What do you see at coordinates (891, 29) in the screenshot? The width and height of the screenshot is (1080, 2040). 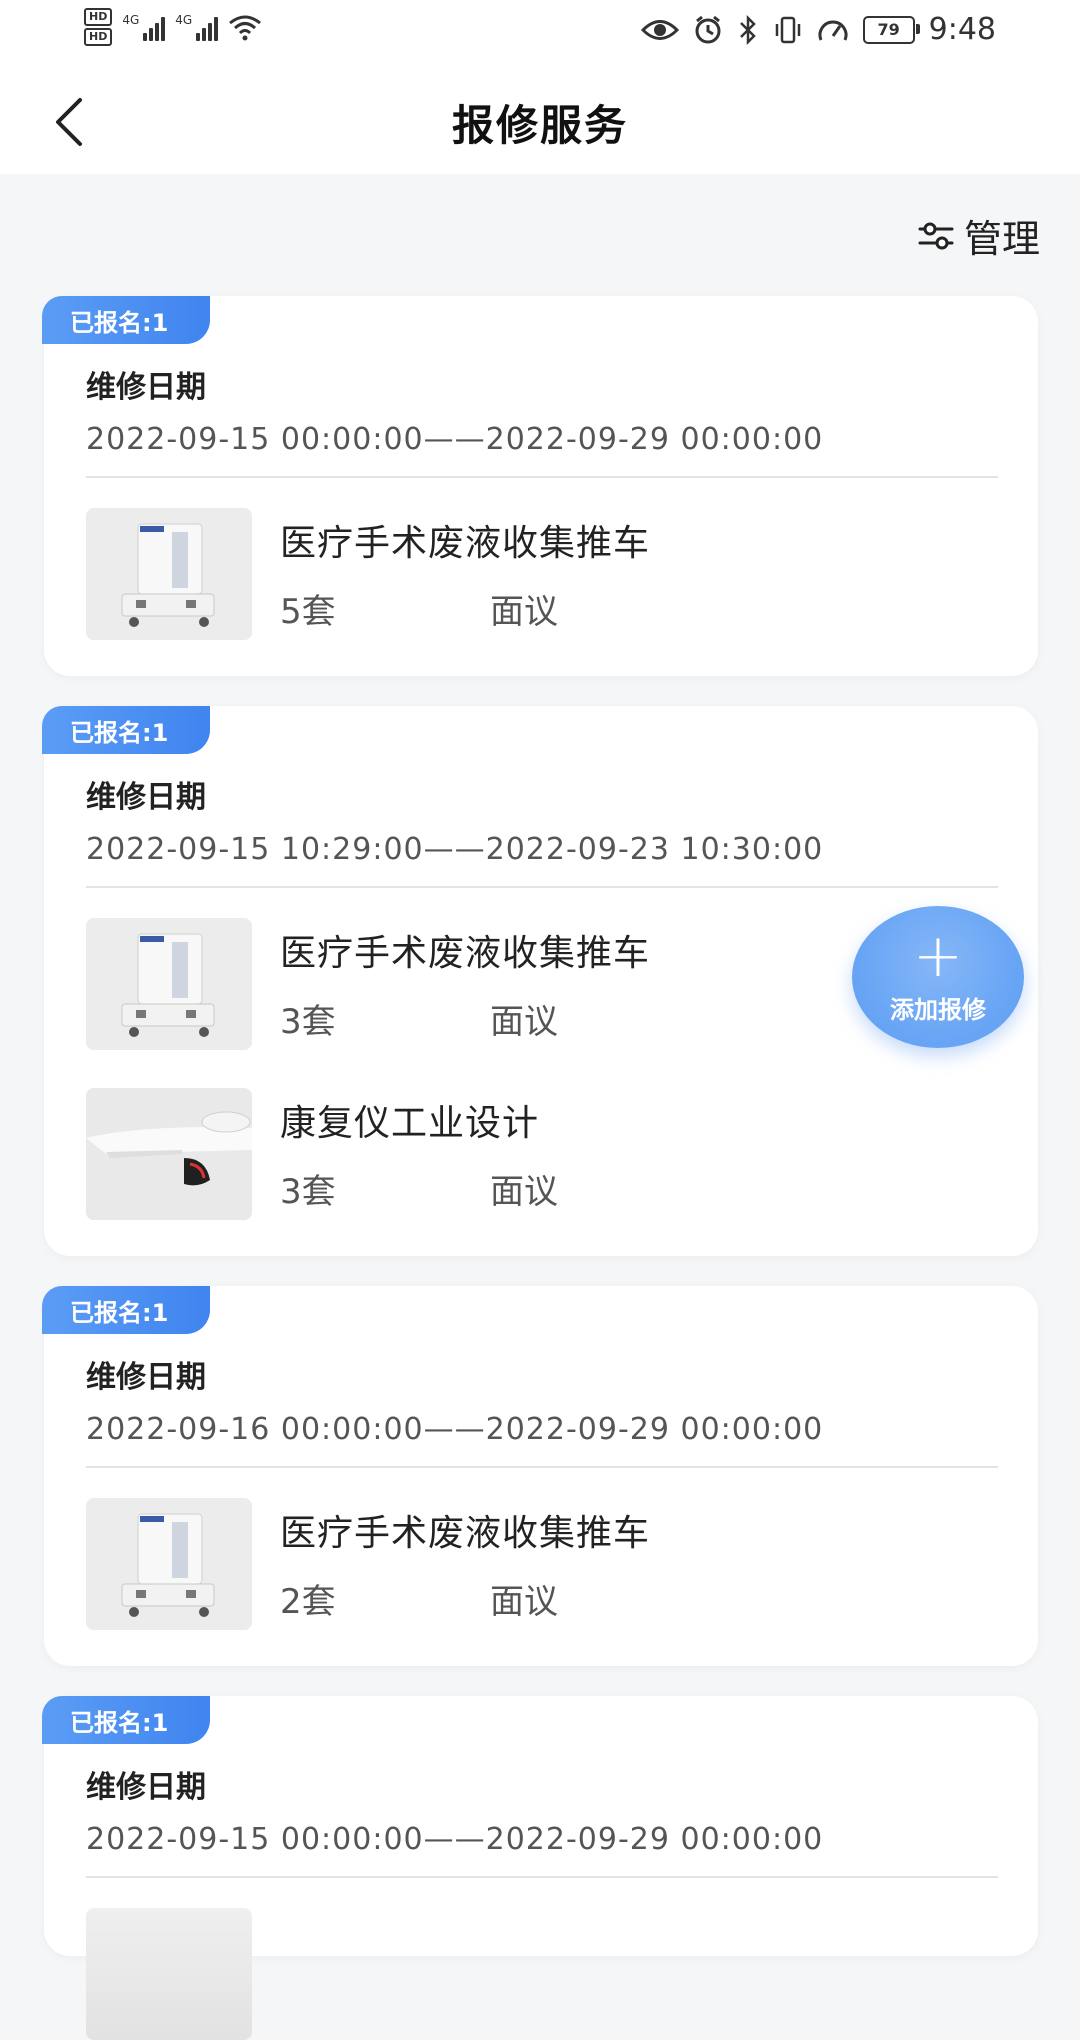 I see `battery-icon: 79` at bounding box center [891, 29].